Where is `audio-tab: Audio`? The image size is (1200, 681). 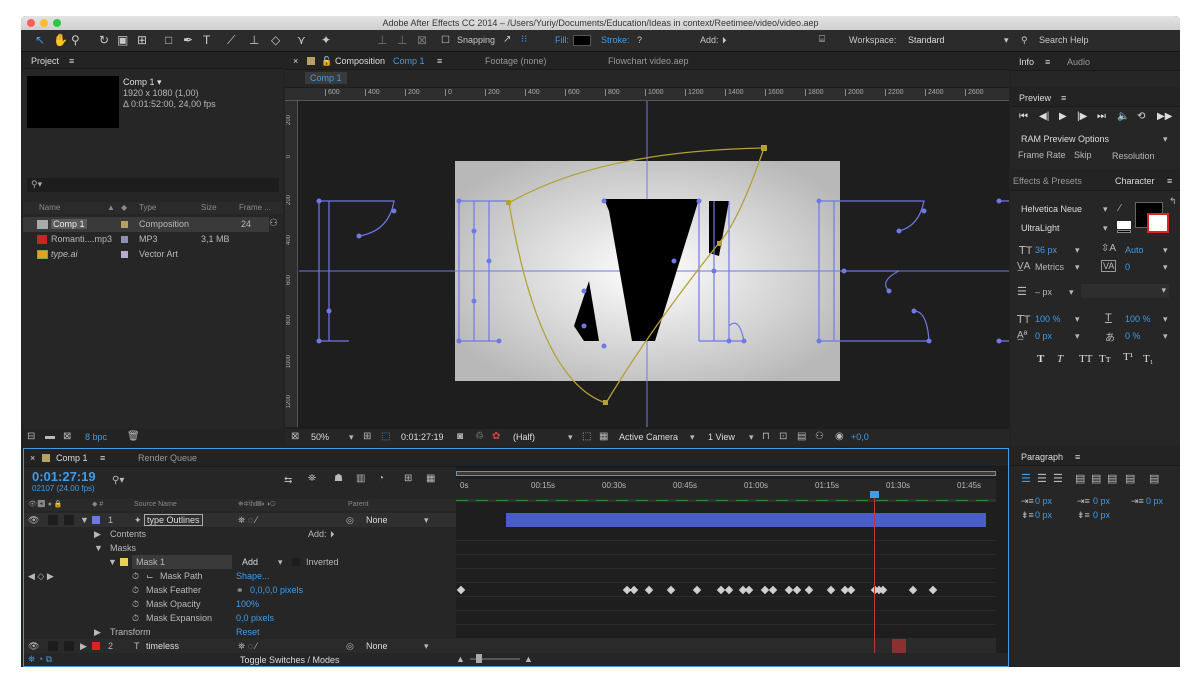
audio-tab: Audio is located at coordinates (1078, 62).